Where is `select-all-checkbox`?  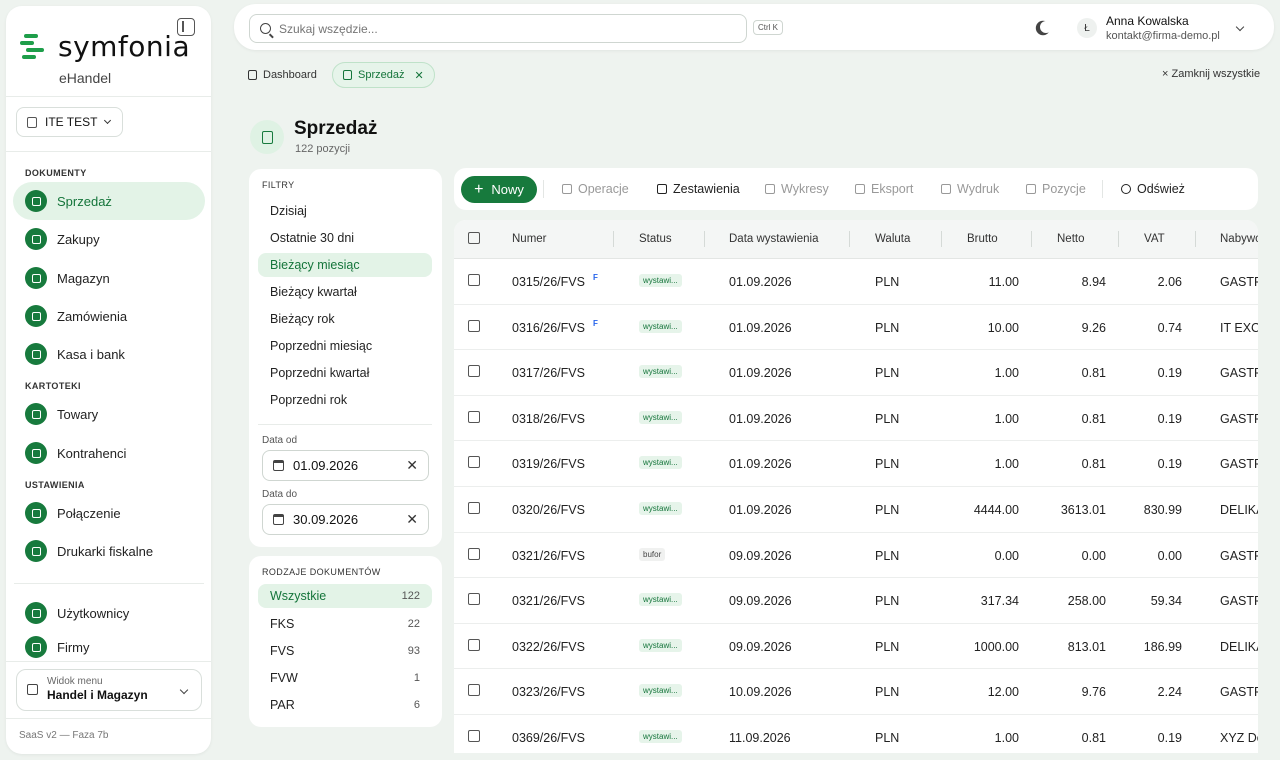 select-all-checkbox is located at coordinates (474, 238).